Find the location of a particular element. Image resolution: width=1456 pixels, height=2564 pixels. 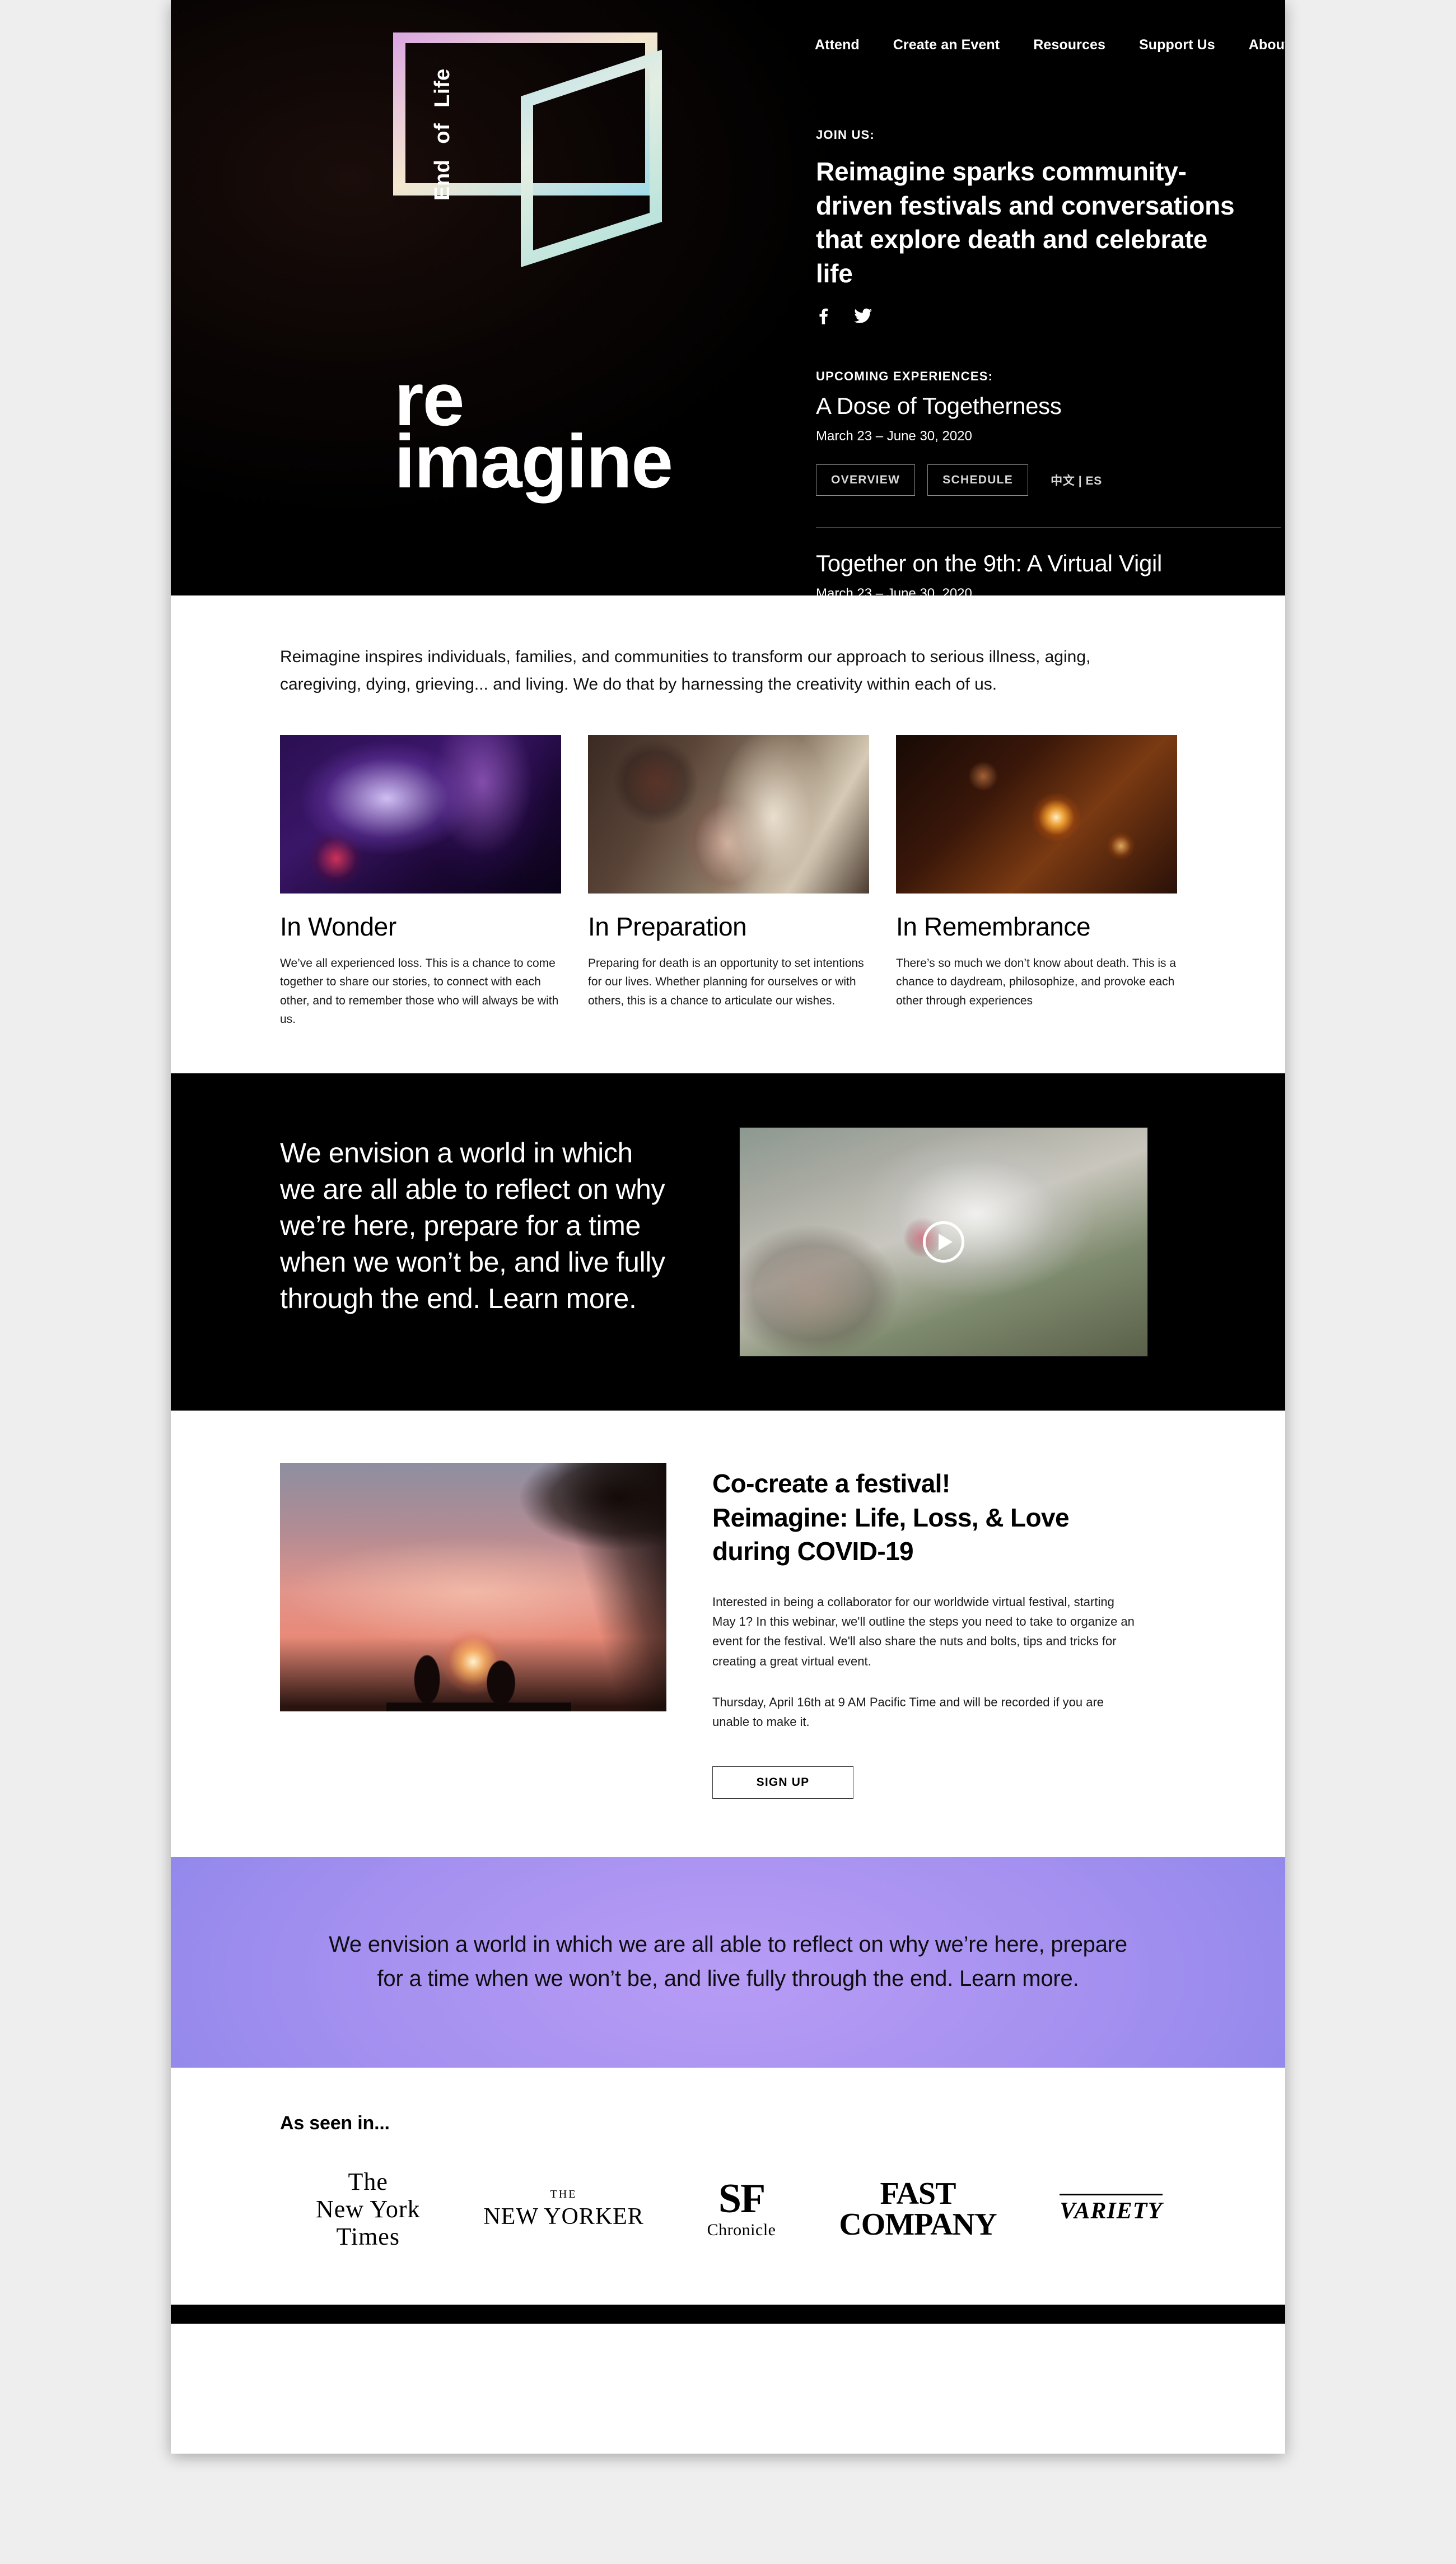

play-icon is located at coordinates (944, 1242).